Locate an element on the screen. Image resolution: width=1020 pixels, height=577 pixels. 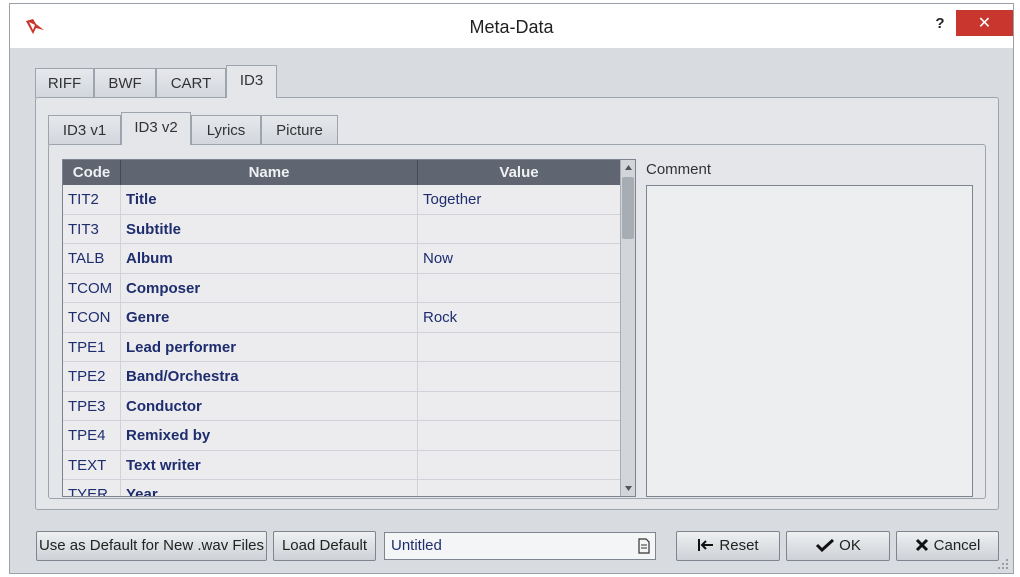
load-default-button: Load Default is located at coordinates (324, 546).